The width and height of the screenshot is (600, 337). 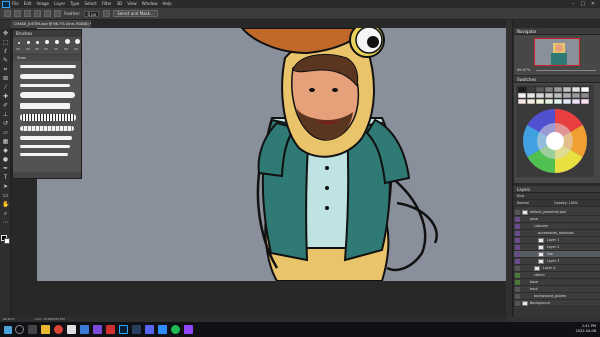 I want to click on intersect-selection-icon, so click(x=57, y=13).